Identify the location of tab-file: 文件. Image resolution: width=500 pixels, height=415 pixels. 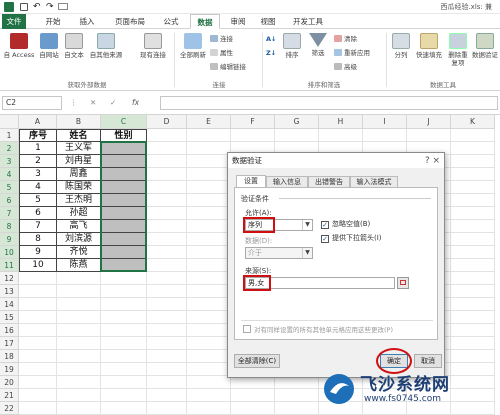
(14, 21).